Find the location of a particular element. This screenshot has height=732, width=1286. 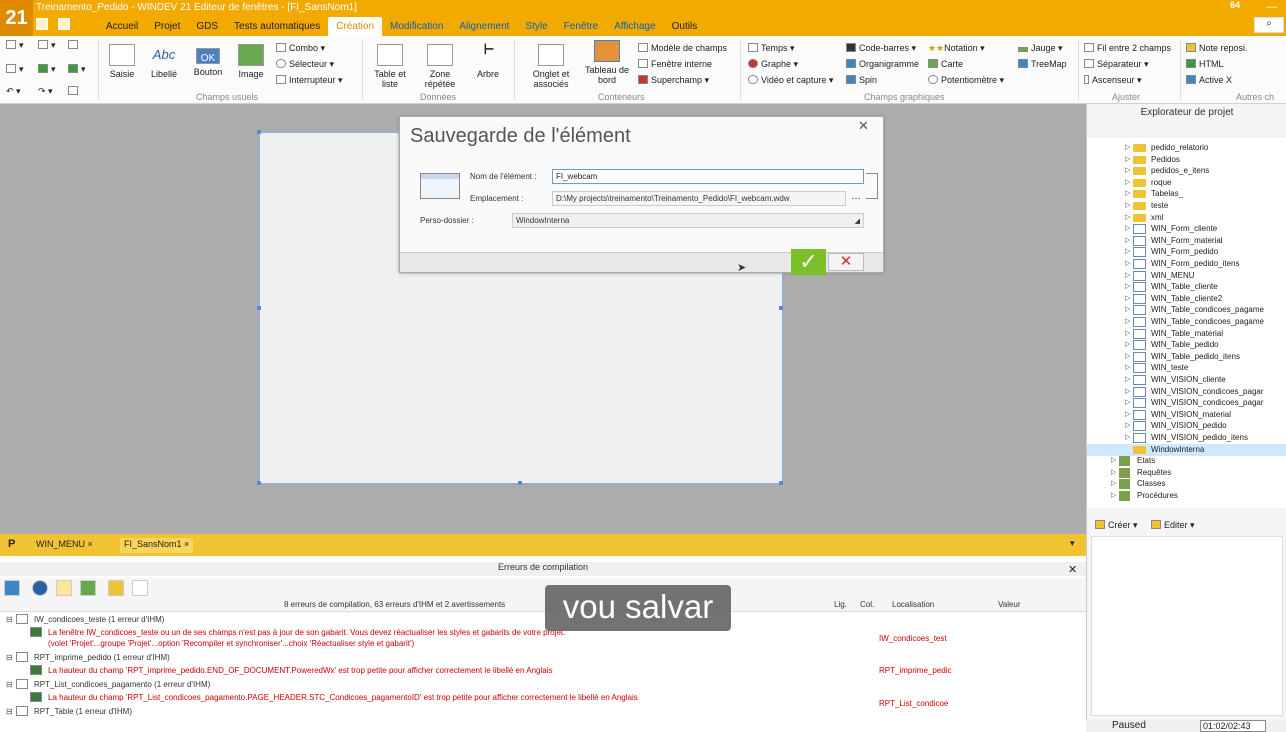

menu-creation: Création is located at coordinates (355, 26).